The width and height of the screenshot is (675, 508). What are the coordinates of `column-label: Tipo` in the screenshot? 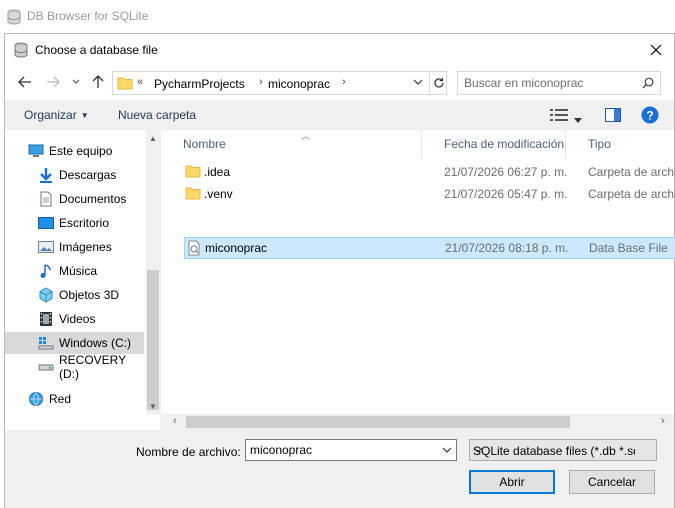 It's located at (599, 144).